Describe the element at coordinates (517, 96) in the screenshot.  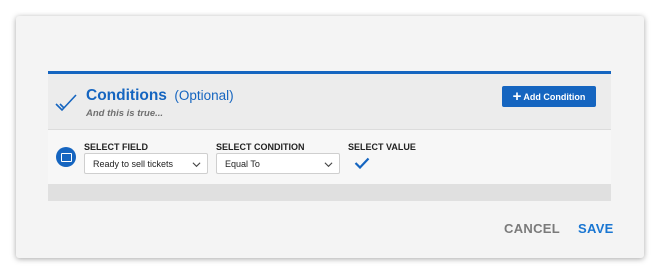
I see `plus-icon: +` at that location.